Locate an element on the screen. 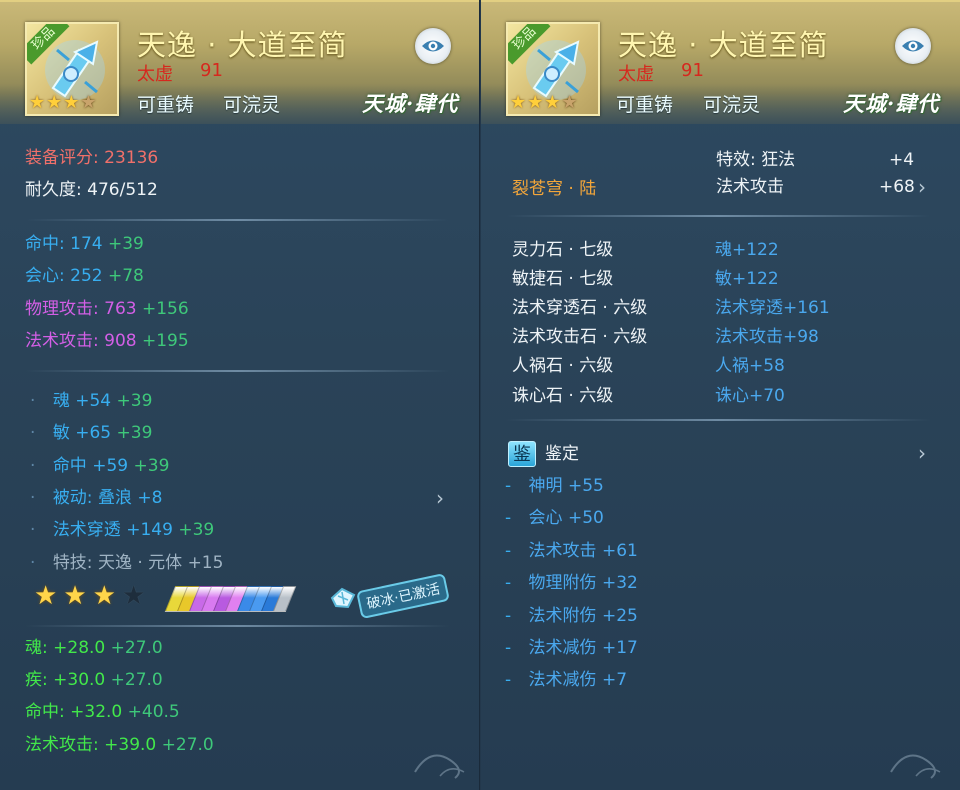 The image size is (960, 790). stat-value: +59 is located at coordinates (110, 466).